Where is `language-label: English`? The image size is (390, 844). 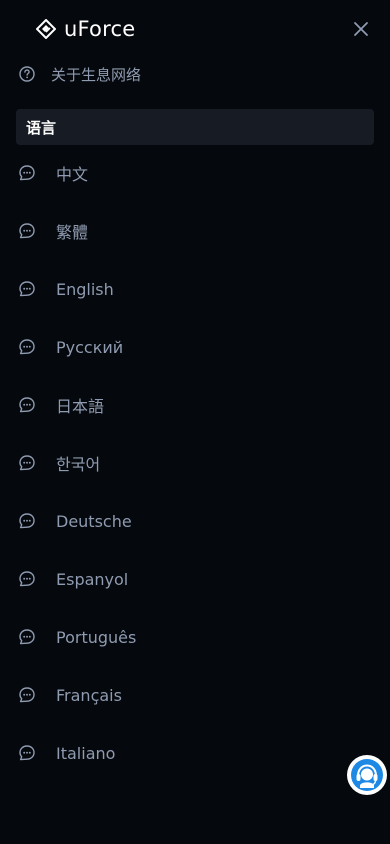
language-label: English is located at coordinates (85, 289).